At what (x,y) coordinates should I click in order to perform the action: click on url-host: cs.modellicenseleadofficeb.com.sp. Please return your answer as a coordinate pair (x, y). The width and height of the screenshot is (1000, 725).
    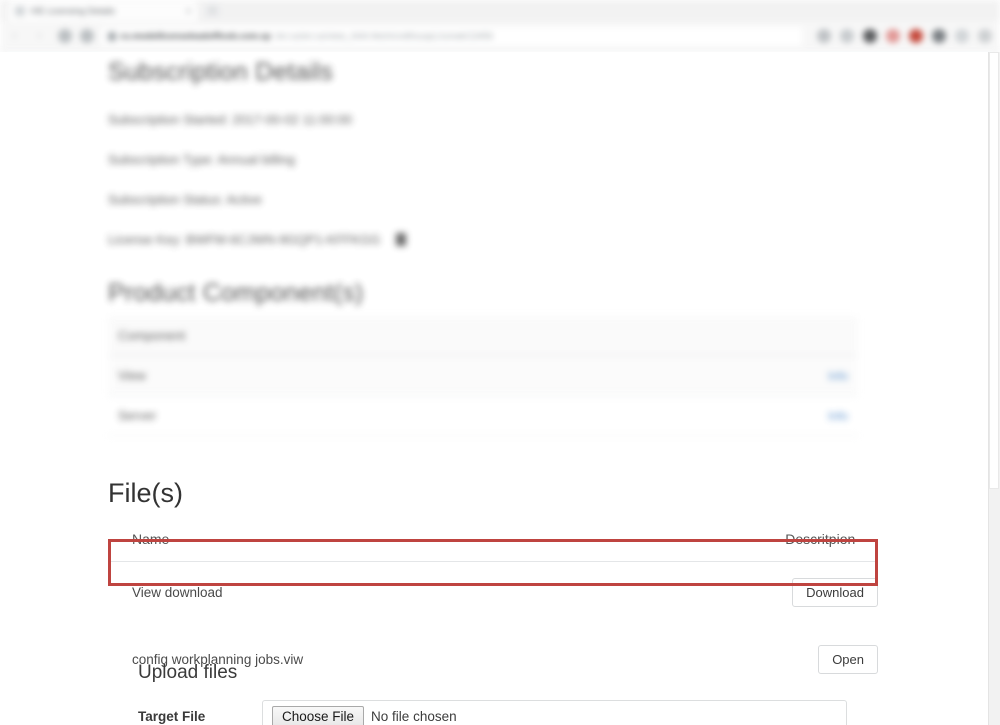
    Looking at the image, I should click on (196, 36).